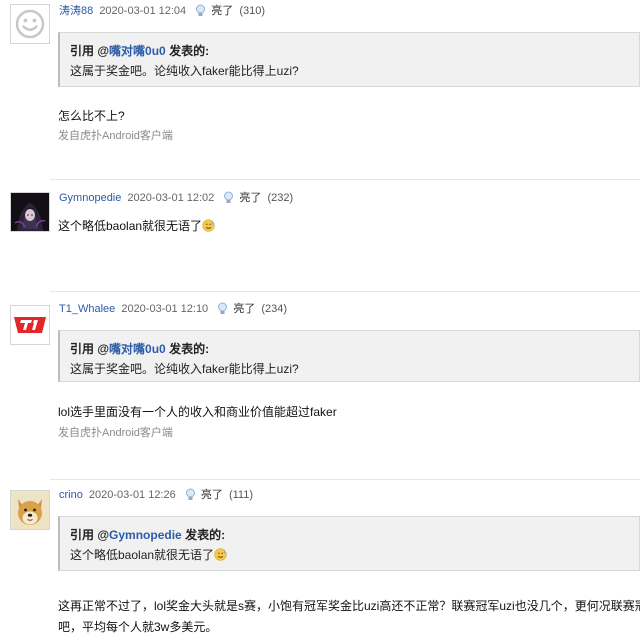 This screenshot has width=640, height=638. What do you see at coordinates (197, 412) in the screenshot?
I see `post-body: lol选手里面没有一个人的收入和商业价值能超过faker` at bounding box center [197, 412].